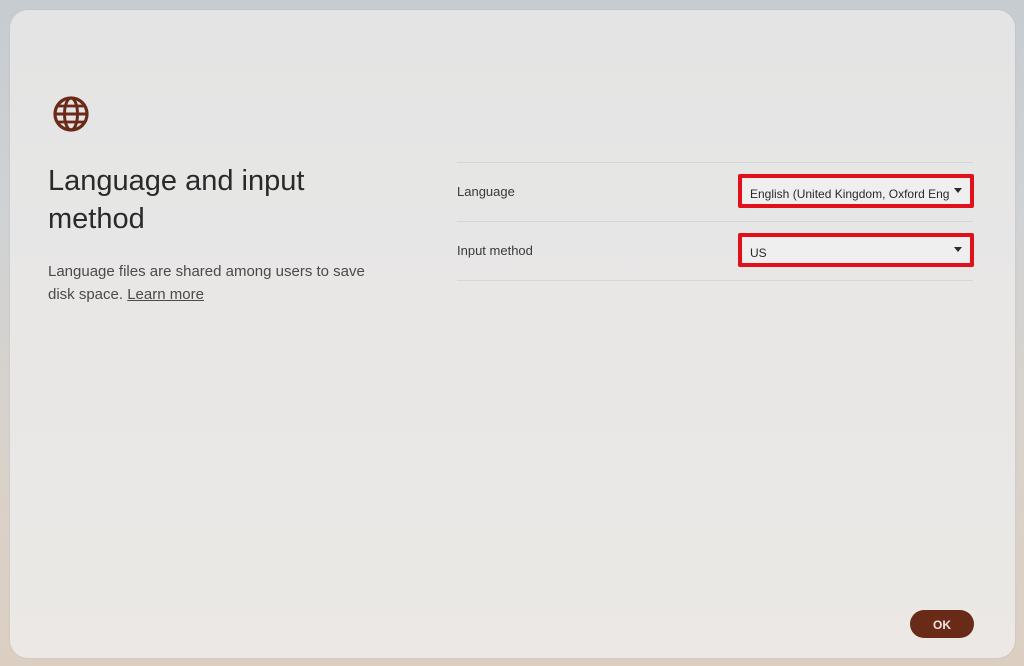 The image size is (1024, 666). What do you see at coordinates (486, 191) in the screenshot?
I see `language-label: Language` at bounding box center [486, 191].